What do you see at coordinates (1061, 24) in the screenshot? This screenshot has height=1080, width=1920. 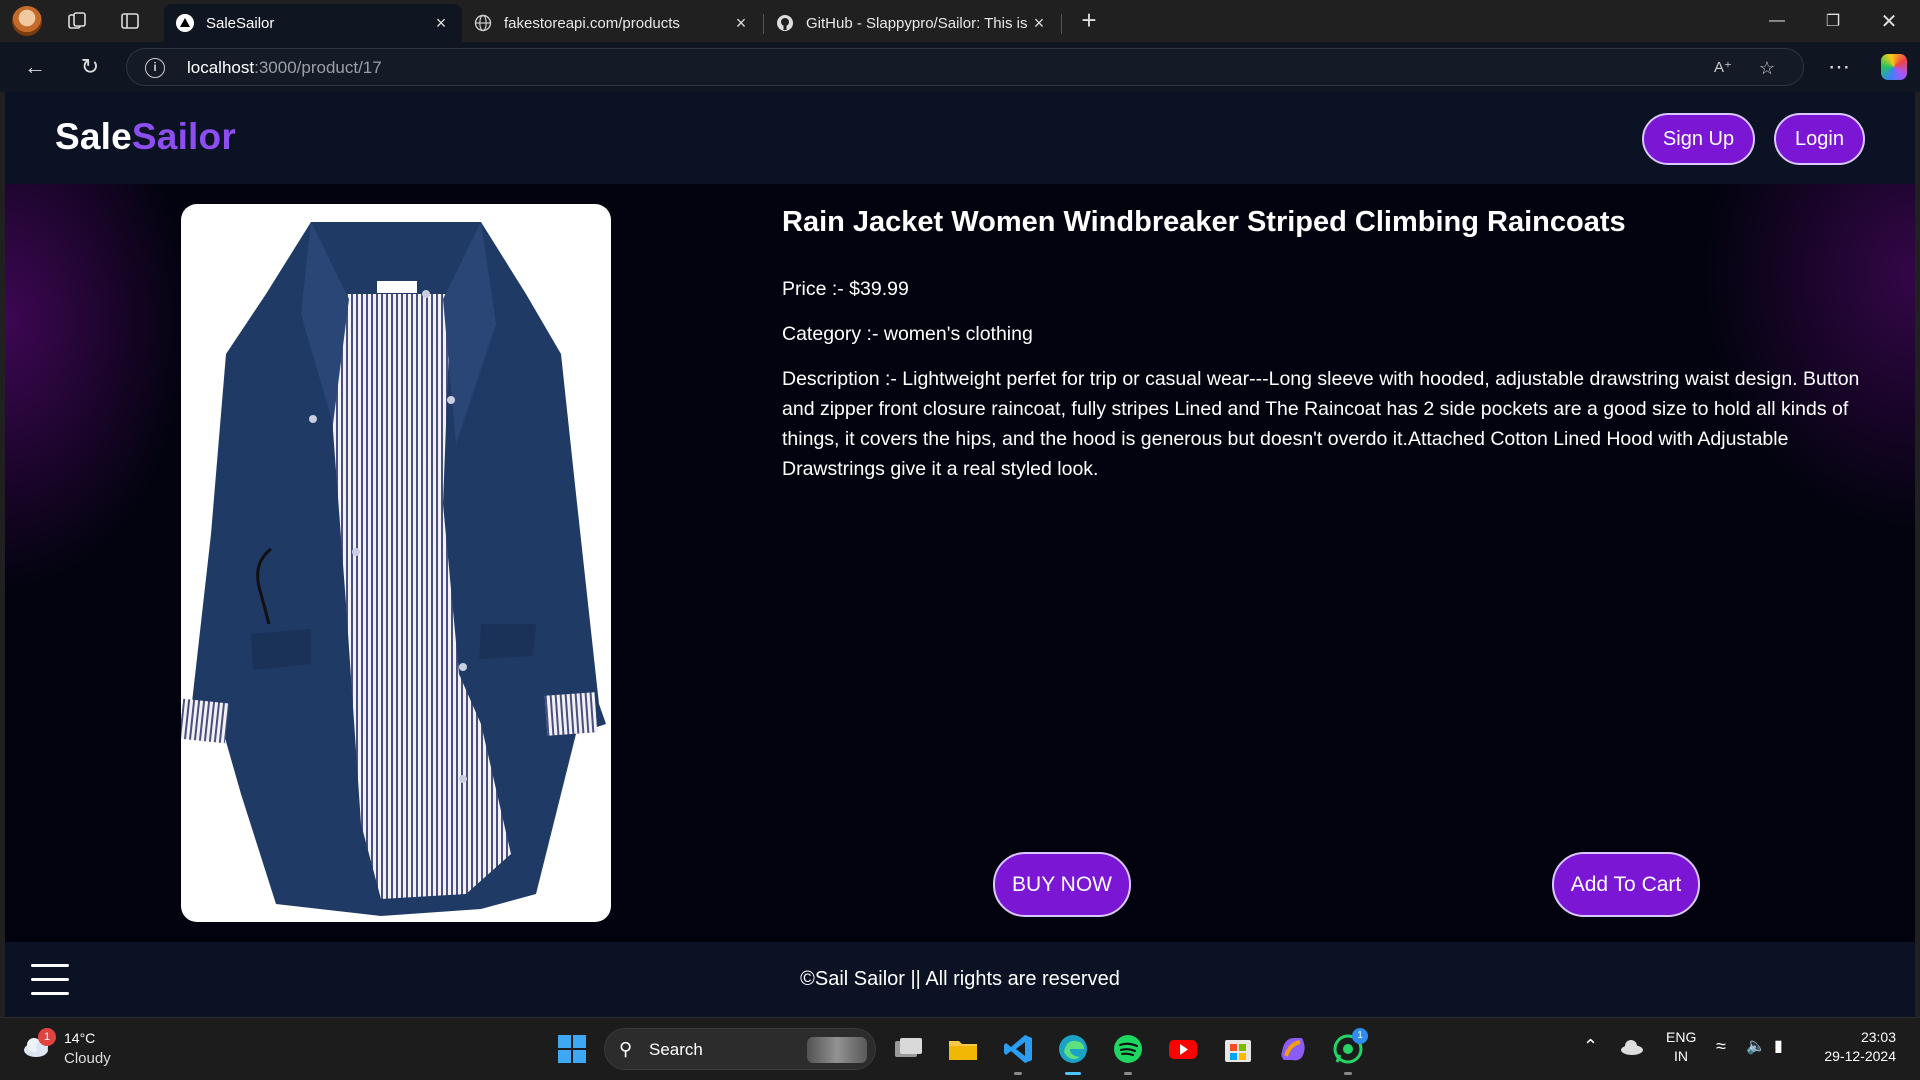 I see `tab-divider` at bounding box center [1061, 24].